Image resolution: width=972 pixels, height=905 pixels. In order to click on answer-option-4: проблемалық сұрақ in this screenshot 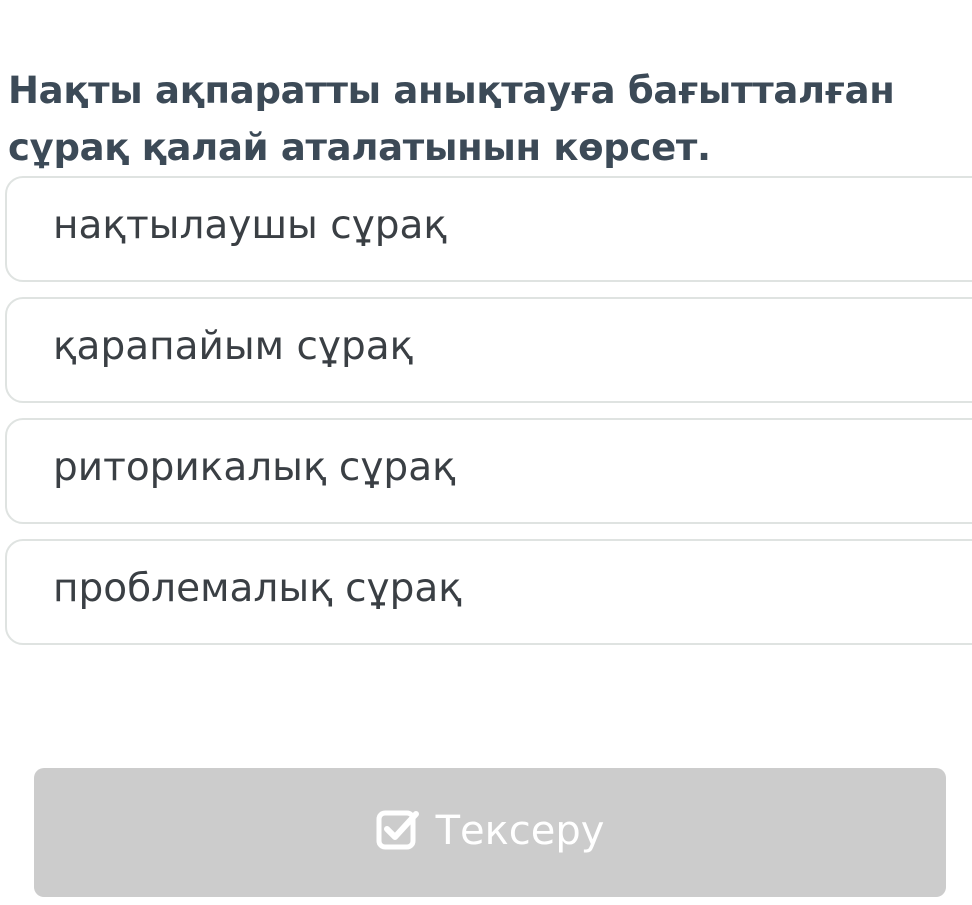, I will do `click(488, 592)`.